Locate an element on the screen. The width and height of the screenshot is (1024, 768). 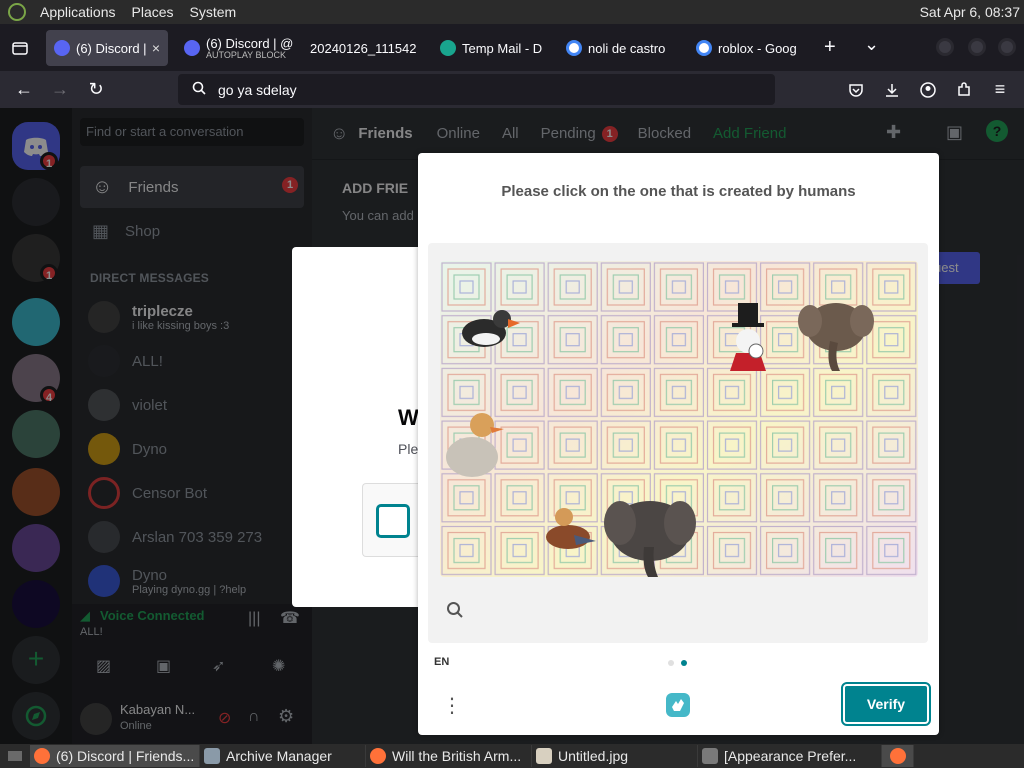
url-text: go ya sdelay is located at coordinates (257, 90).